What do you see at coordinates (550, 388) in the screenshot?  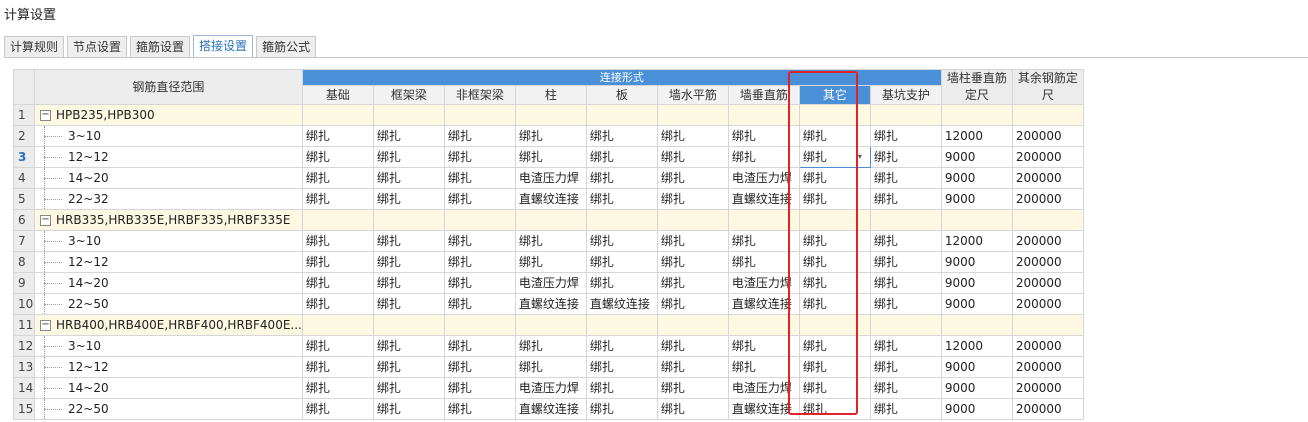 I see `connection-type-cell: 电渣压力焊` at bounding box center [550, 388].